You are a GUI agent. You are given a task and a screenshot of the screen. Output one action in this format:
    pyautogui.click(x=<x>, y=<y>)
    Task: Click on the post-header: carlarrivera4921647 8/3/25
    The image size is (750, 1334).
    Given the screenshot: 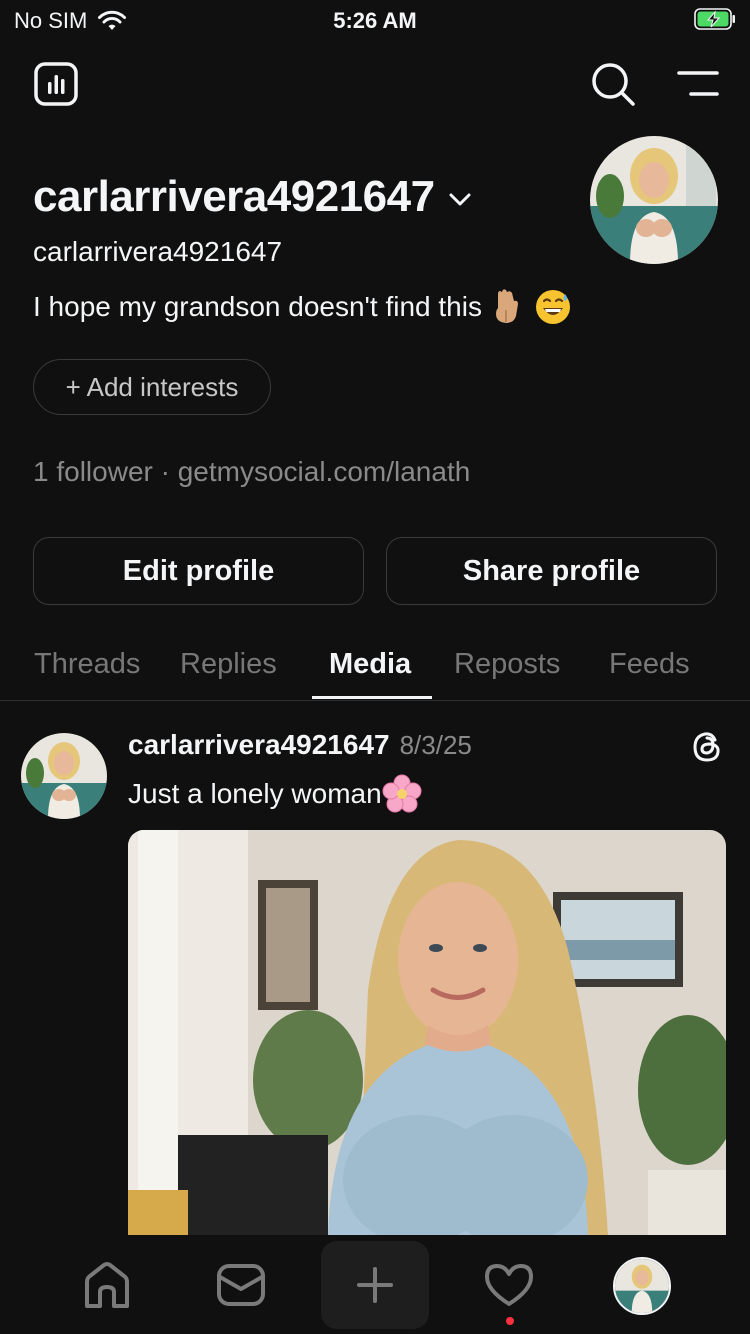 What is the action you would take?
    pyautogui.click(x=300, y=745)
    